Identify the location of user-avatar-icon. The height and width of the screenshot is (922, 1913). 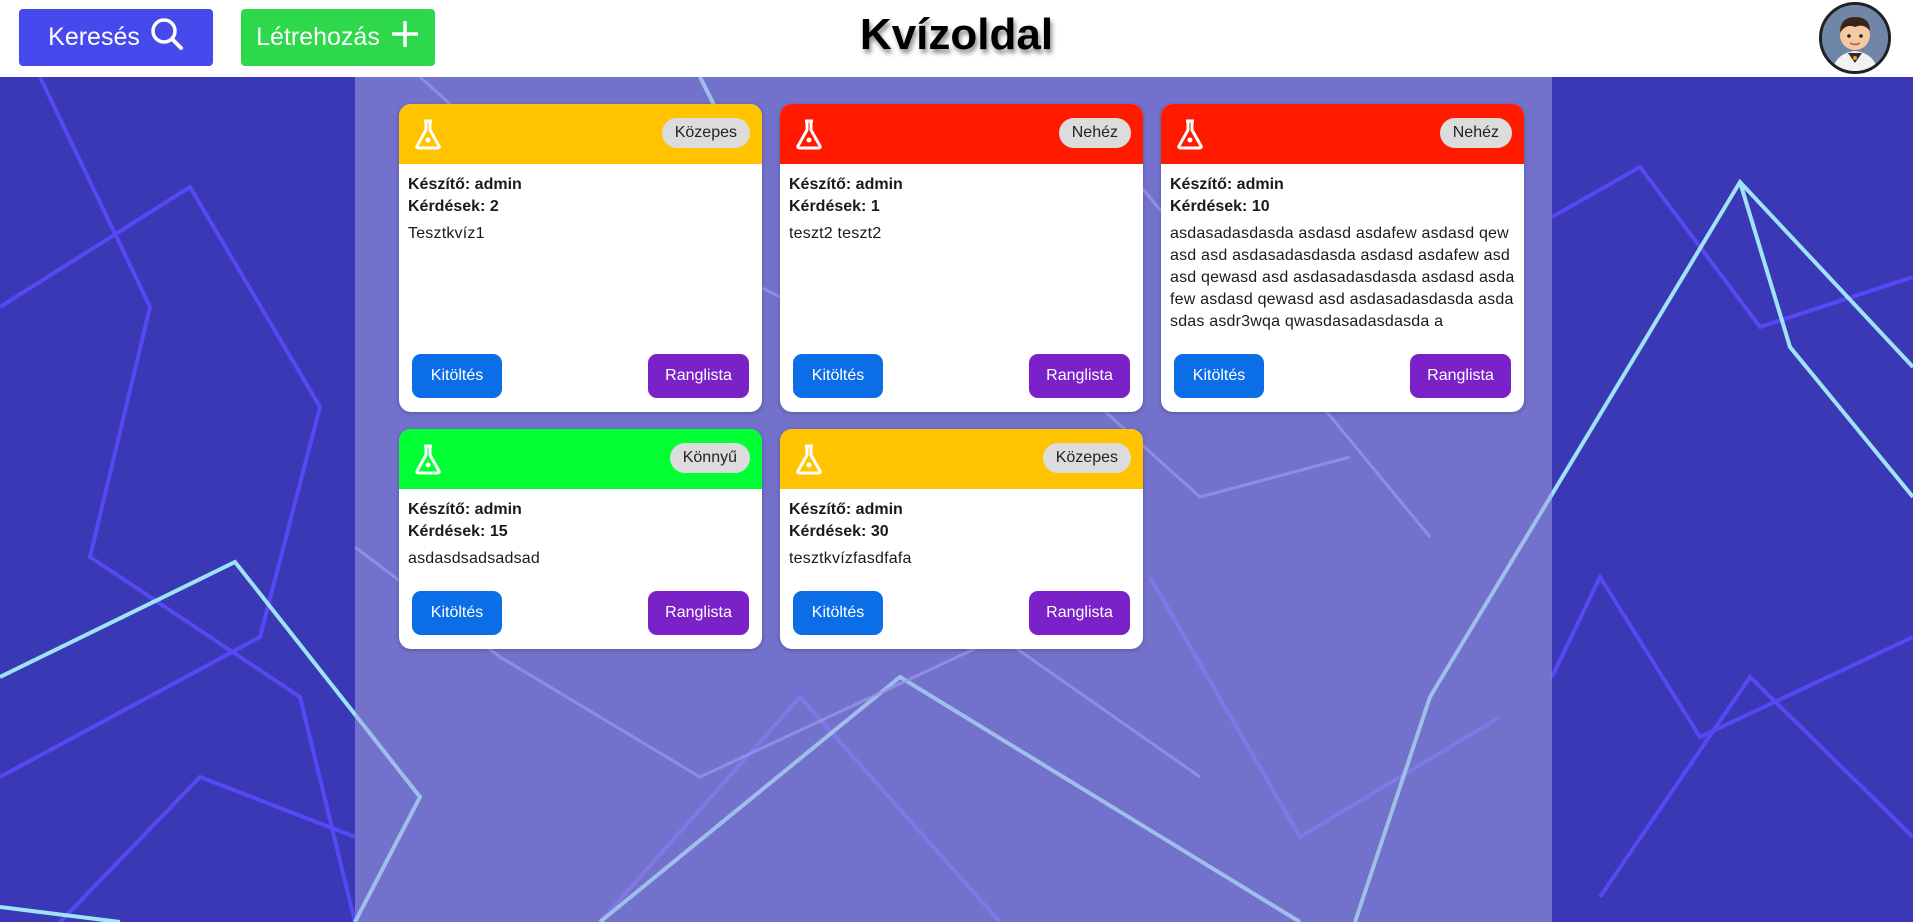
(1855, 38).